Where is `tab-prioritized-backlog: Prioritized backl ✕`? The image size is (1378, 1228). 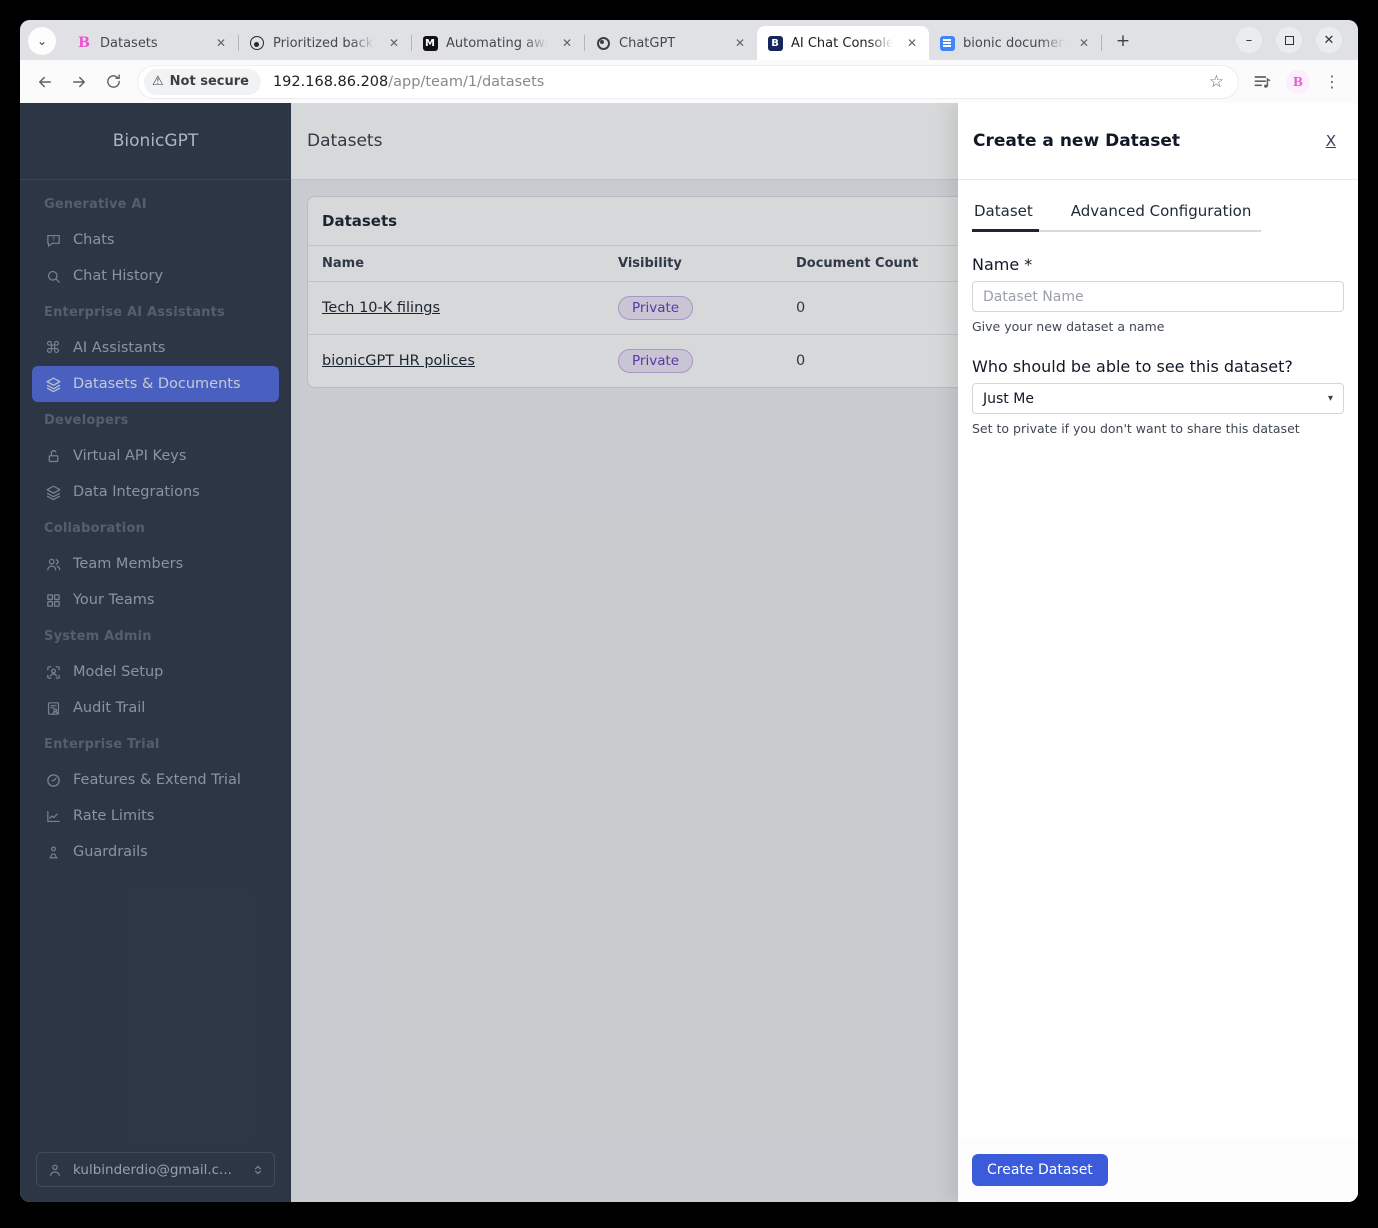
tab-prioritized-backlog: Prioritized backl ✕ is located at coordinates (325, 43).